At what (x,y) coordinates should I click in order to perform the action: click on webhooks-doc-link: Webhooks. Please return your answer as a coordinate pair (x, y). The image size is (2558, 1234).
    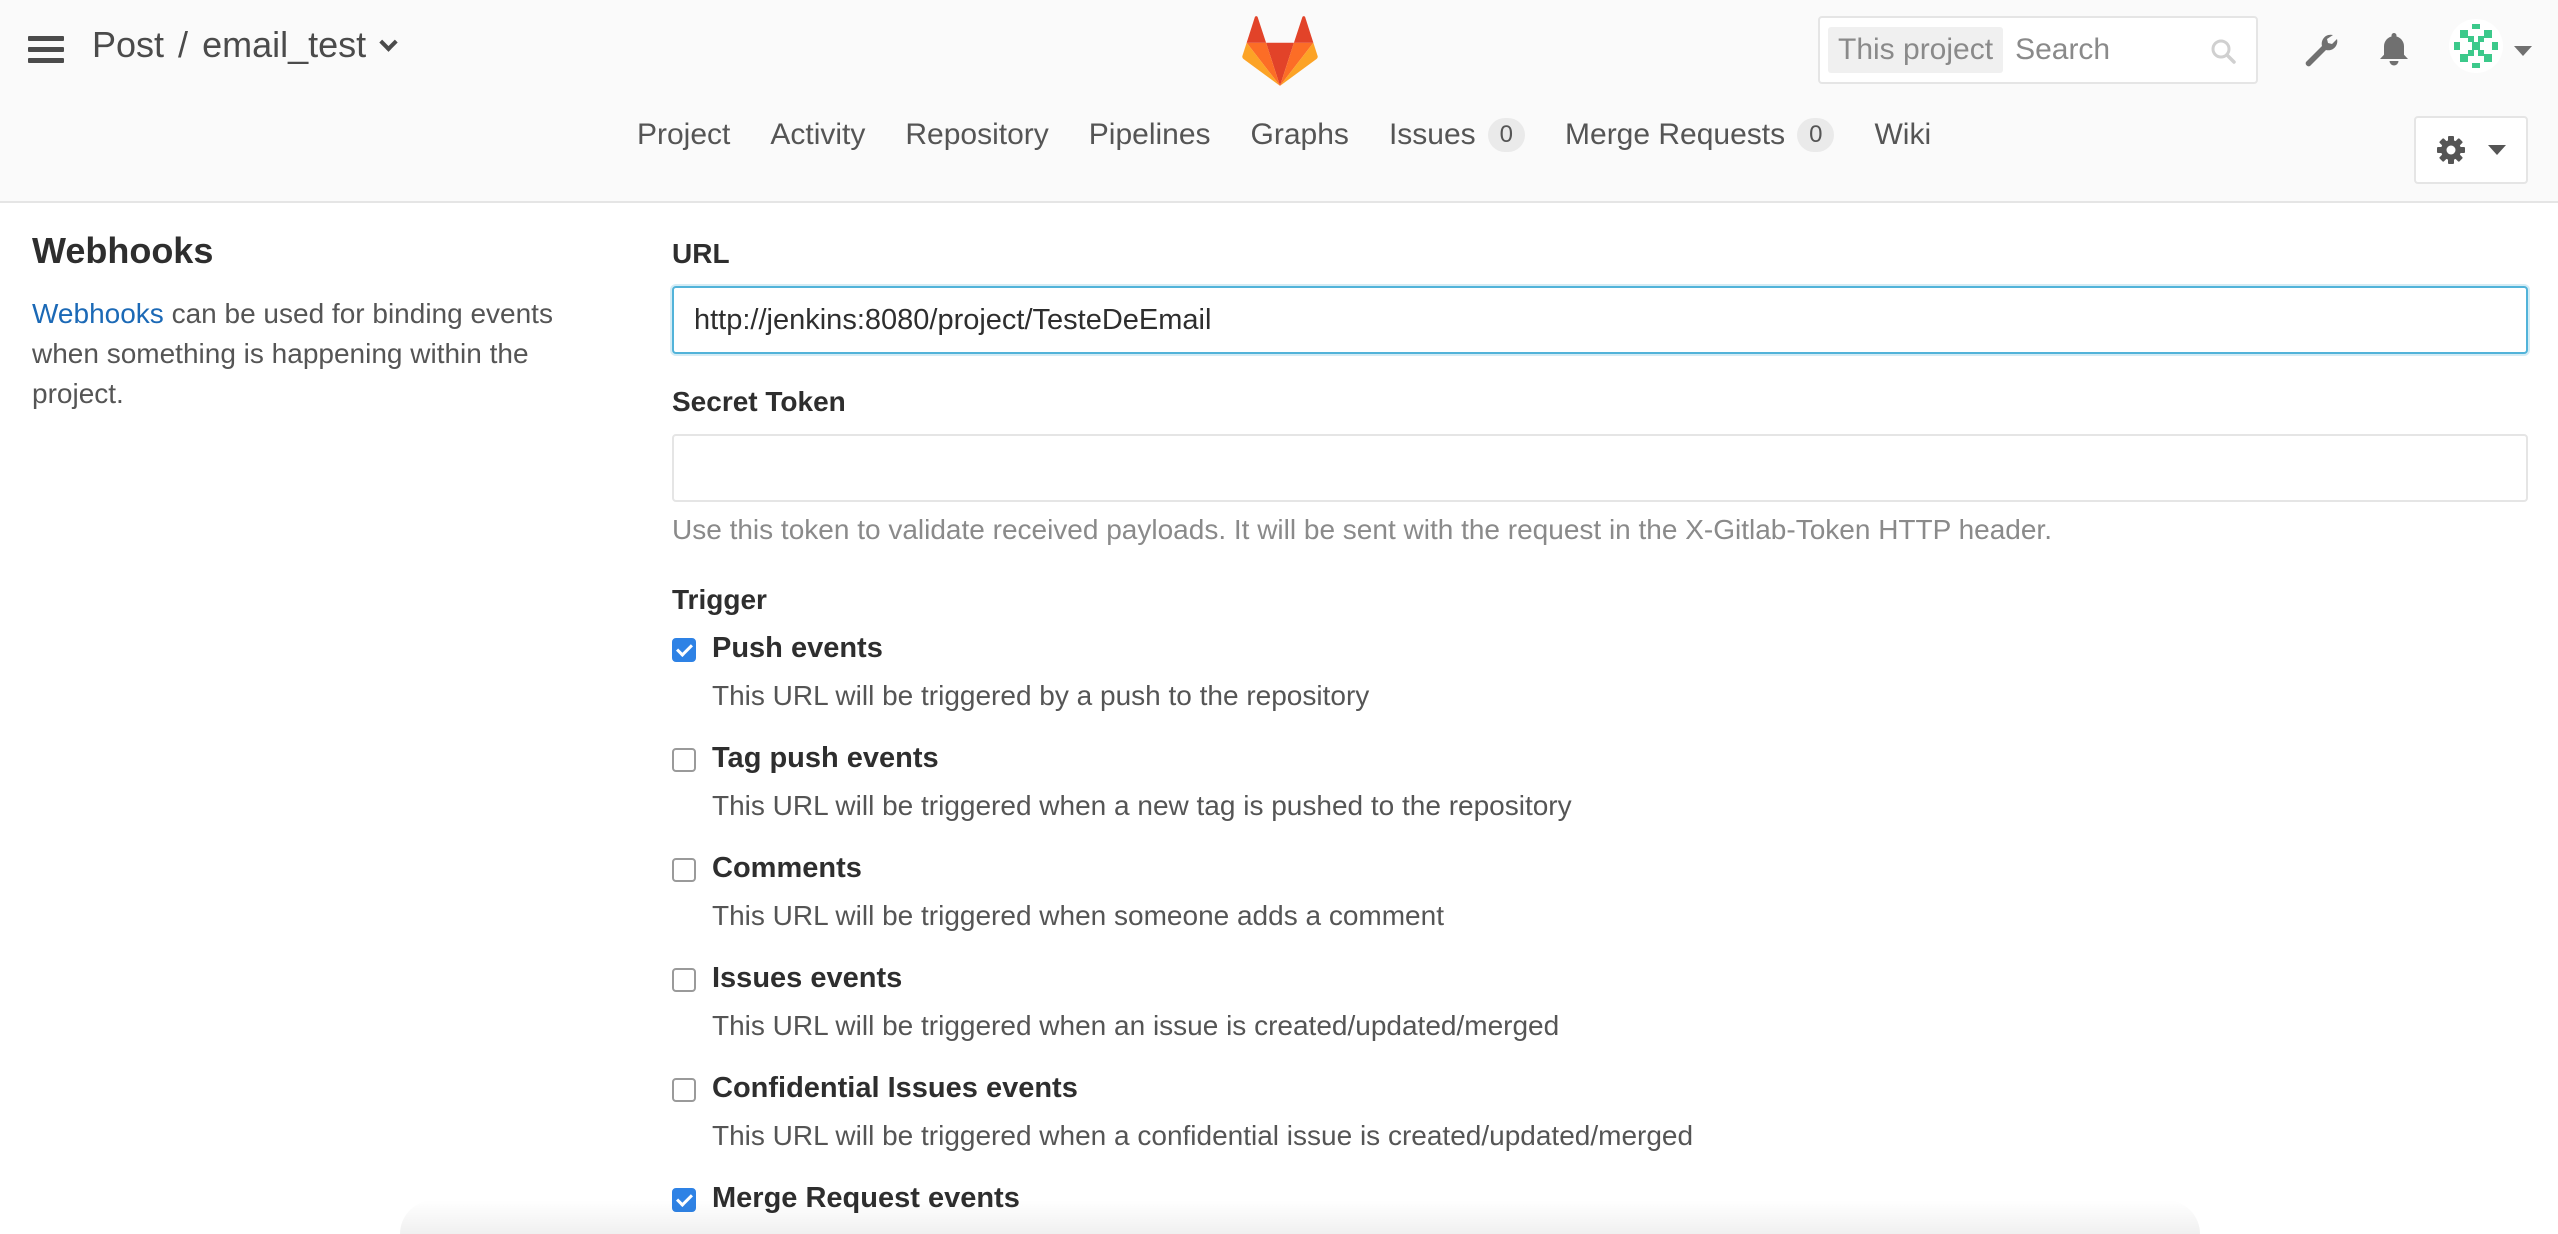
    Looking at the image, I should click on (98, 313).